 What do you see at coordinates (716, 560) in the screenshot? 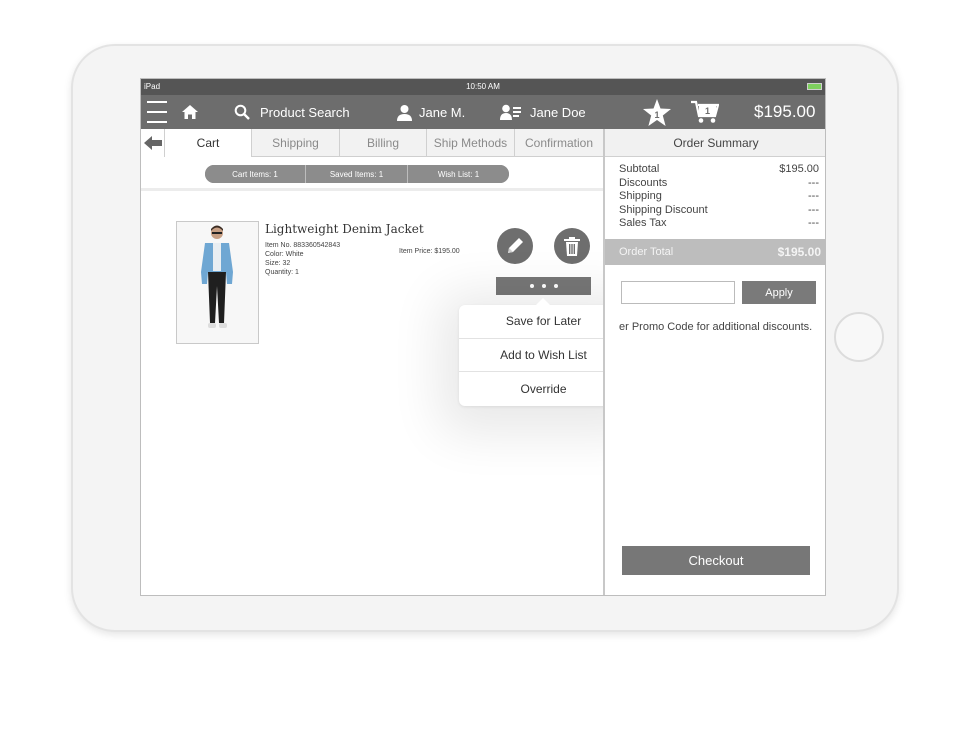
I see `checkout-button: Checkout` at bounding box center [716, 560].